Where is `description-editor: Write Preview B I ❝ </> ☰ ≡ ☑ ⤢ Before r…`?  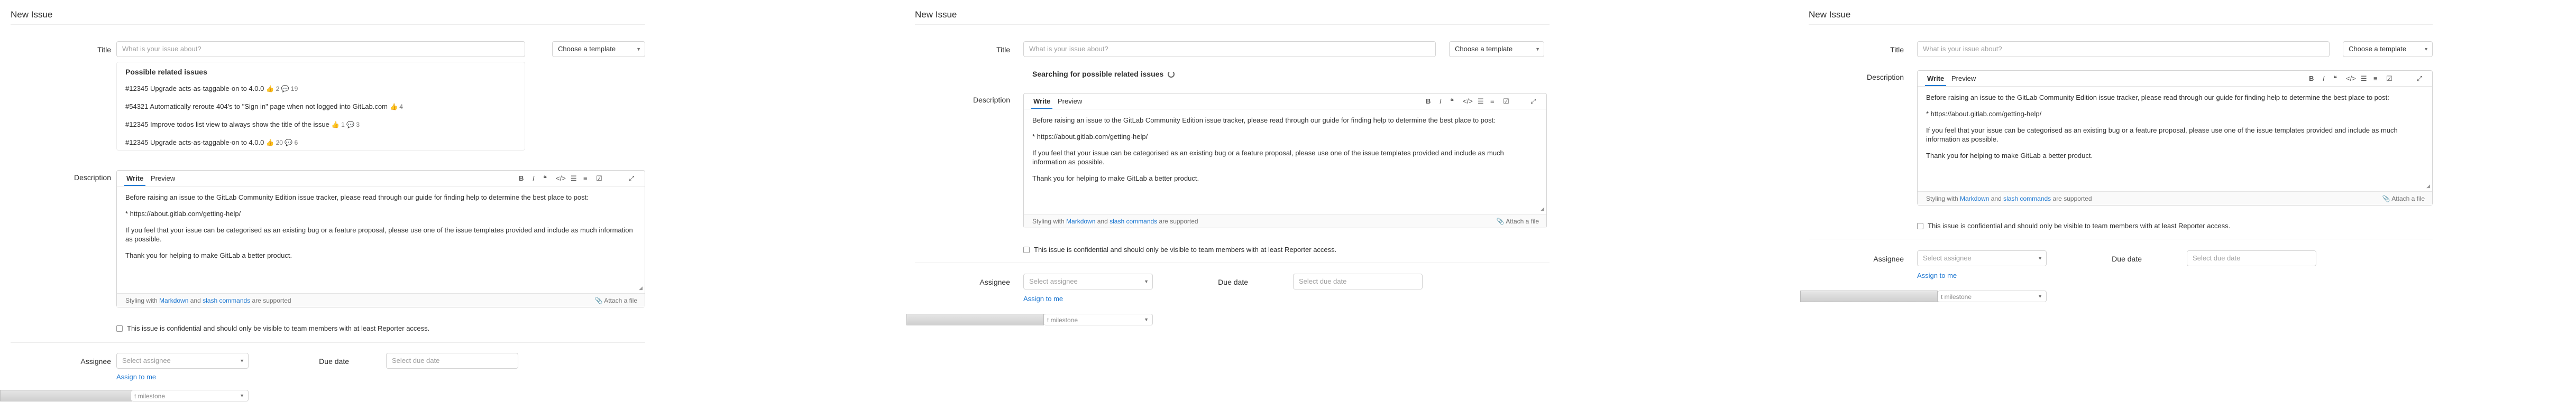 description-editor: Write Preview B I ❝ </> ☰ ≡ ☑ ⤢ Before r… is located at coordinates (2175, 138).